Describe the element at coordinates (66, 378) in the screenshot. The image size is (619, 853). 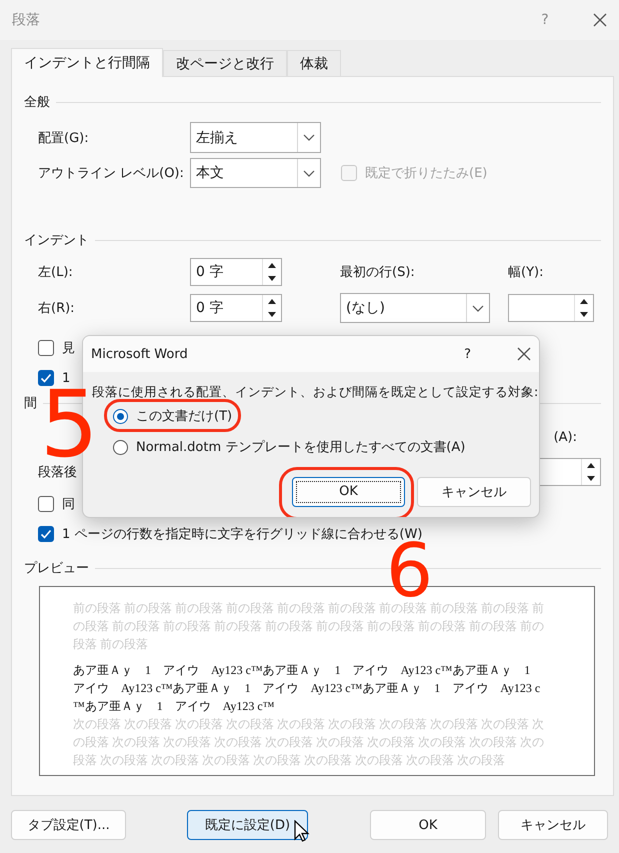
I see `checkbox-label: 1` at that location.